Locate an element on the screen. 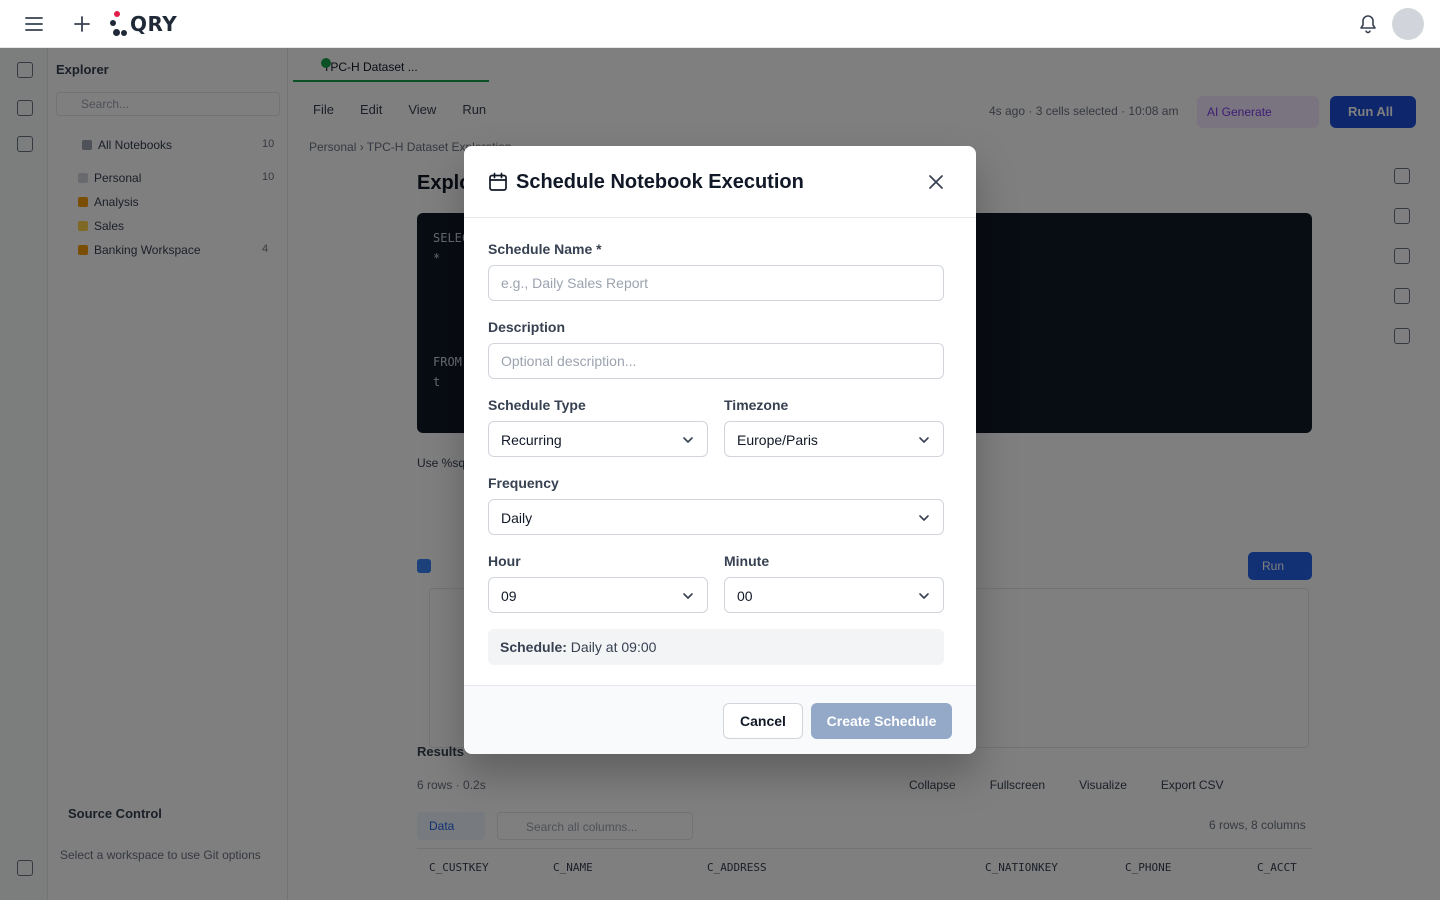  logo-dots-icon is located at coordinates (120, 24).